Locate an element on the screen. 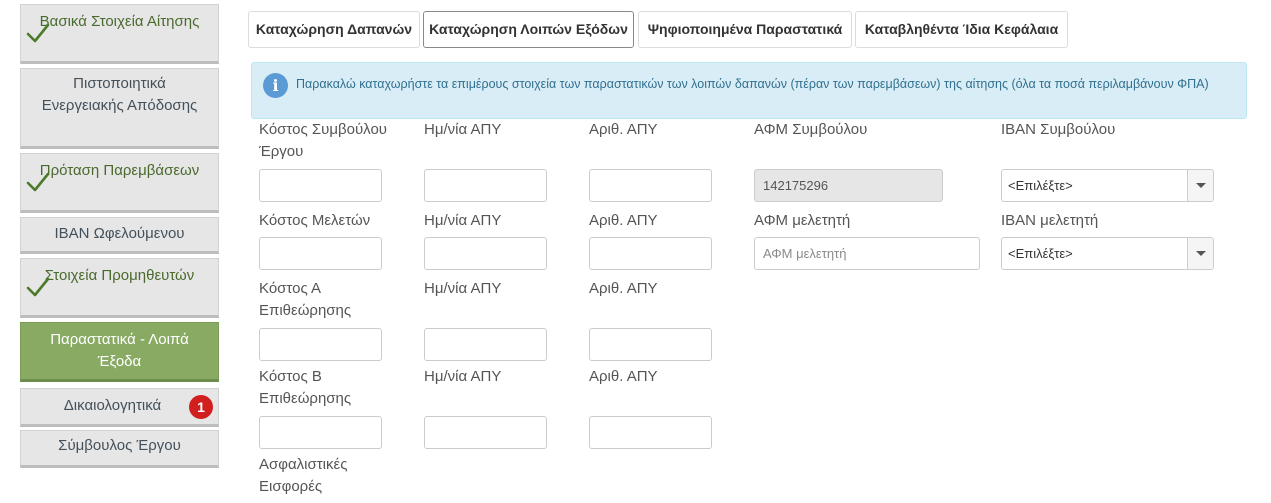 The image size is (1271, 503). tab-digitized-documents: Ψηφιοποιημένα Παραστατικά is located at coordinates (745, 29).